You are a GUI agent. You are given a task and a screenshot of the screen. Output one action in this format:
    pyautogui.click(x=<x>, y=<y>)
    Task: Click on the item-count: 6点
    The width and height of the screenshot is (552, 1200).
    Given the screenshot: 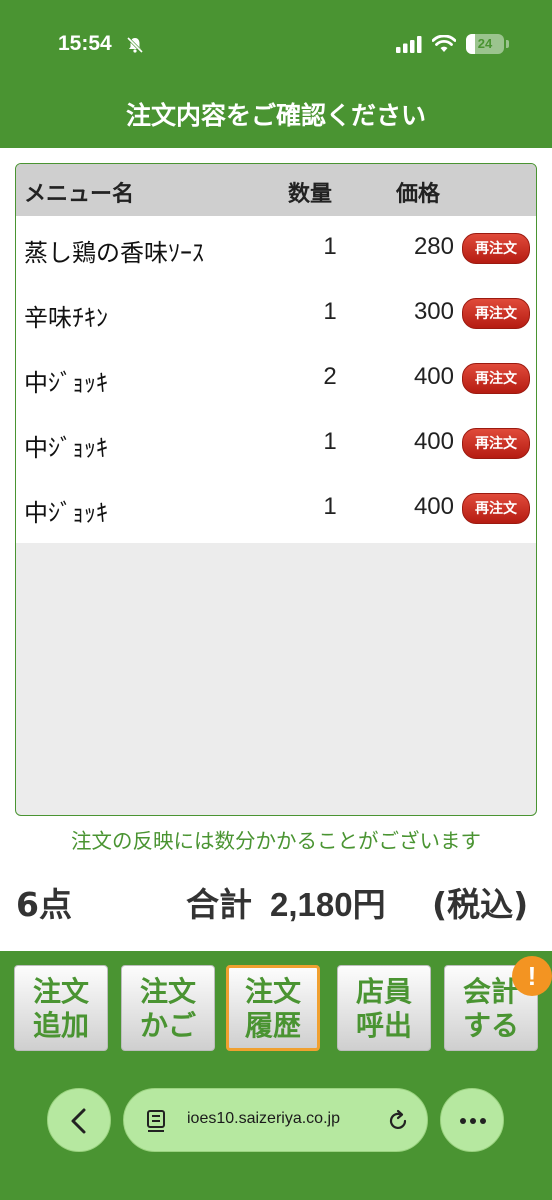 What is the action you would take?
    pyautogui.click(x=44, y=904)
    